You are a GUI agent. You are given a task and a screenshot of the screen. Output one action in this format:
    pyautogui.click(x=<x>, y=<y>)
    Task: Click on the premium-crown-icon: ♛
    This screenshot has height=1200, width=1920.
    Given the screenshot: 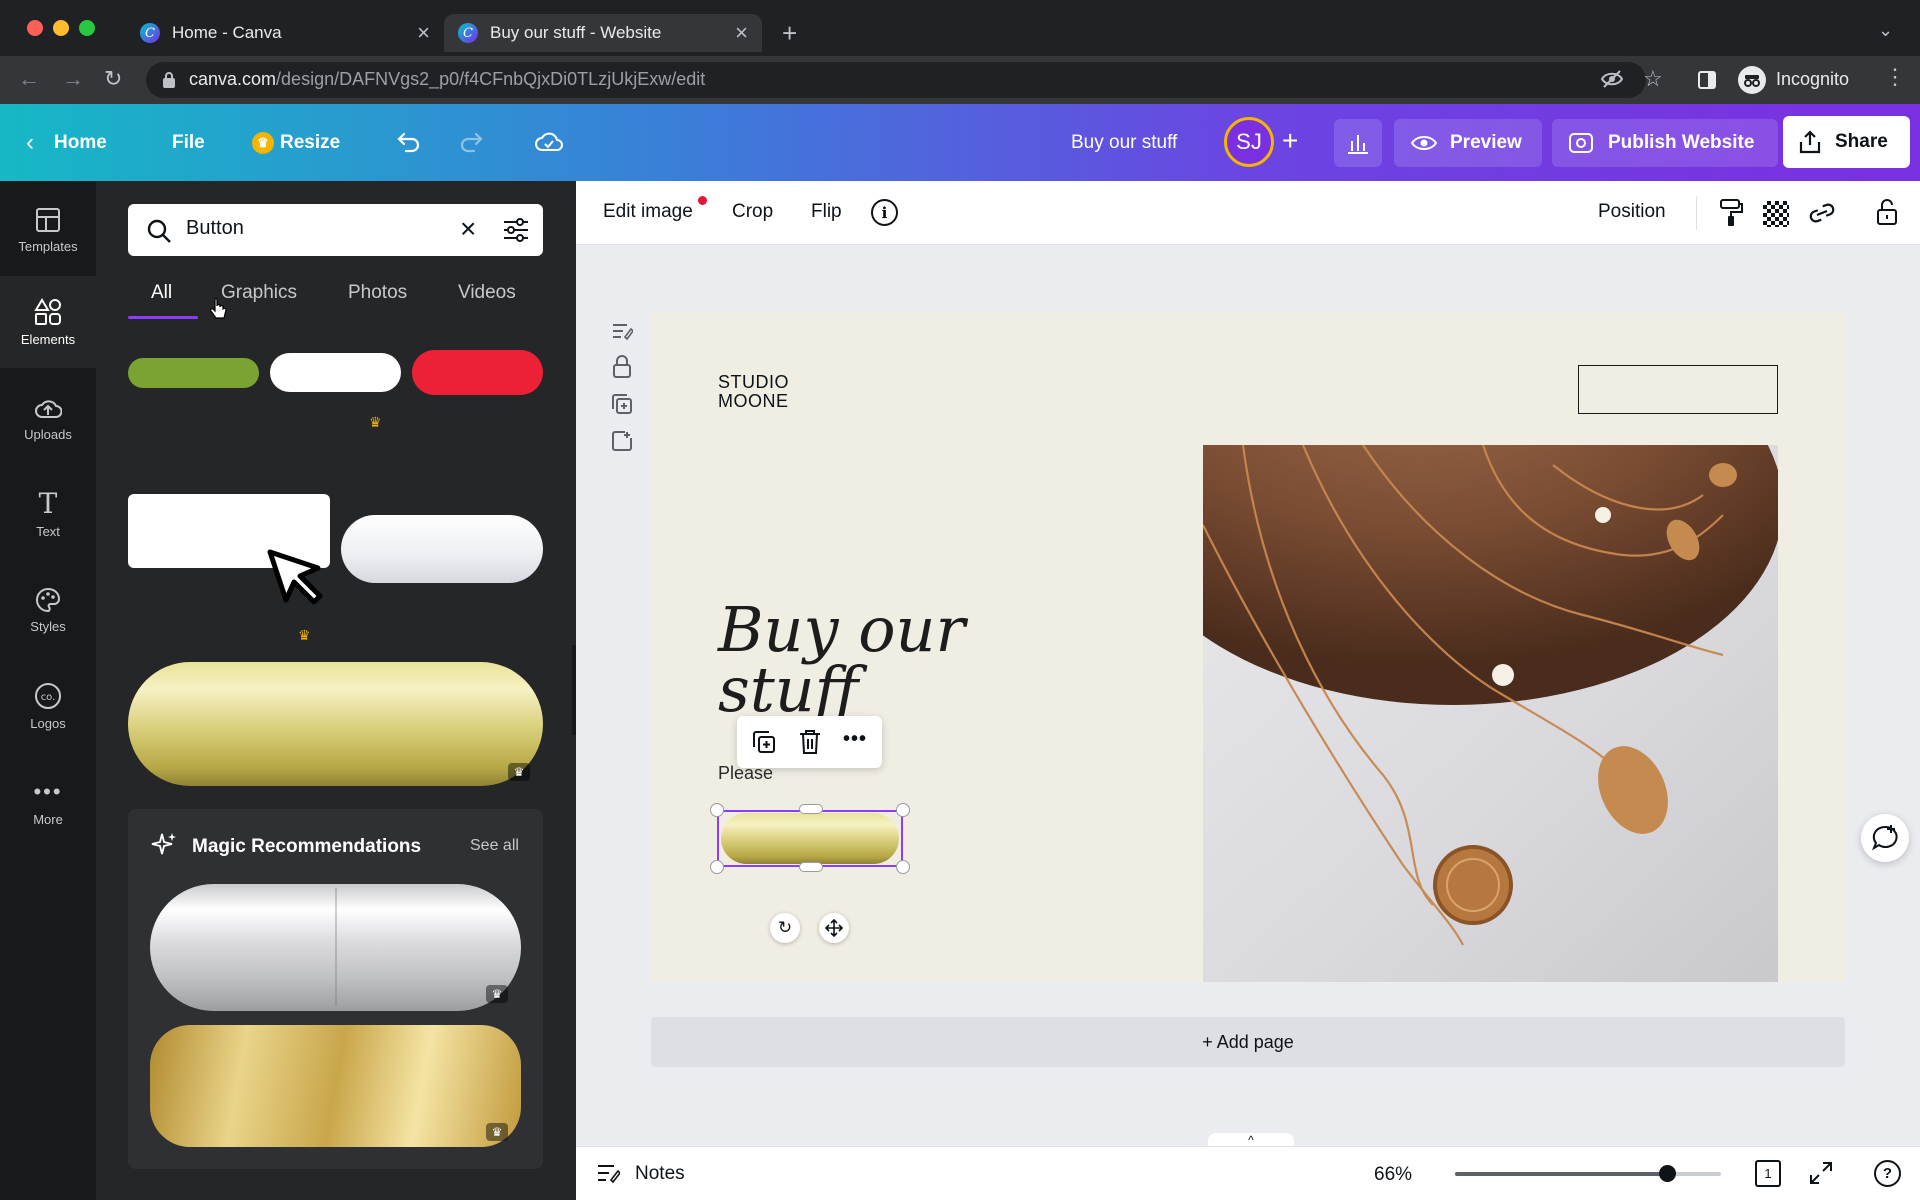 What is the action you would take?
    pyautogui.click(x=497, y=994)
    